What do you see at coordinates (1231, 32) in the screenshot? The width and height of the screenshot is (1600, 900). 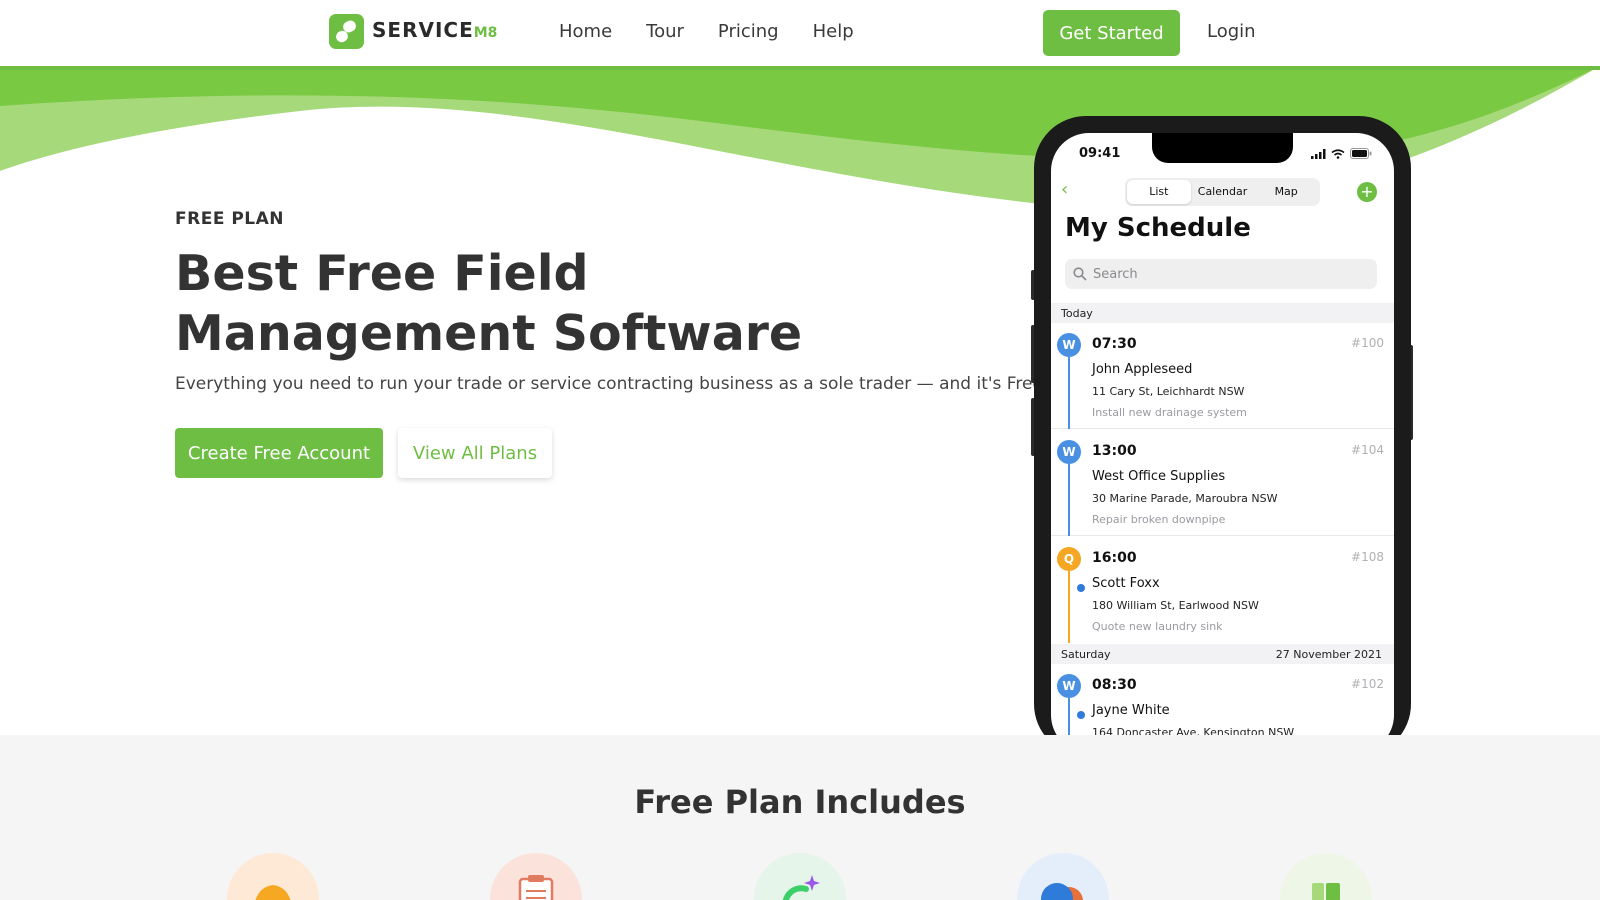 I see `login-link: Login` at bounding box center [1231, 32].